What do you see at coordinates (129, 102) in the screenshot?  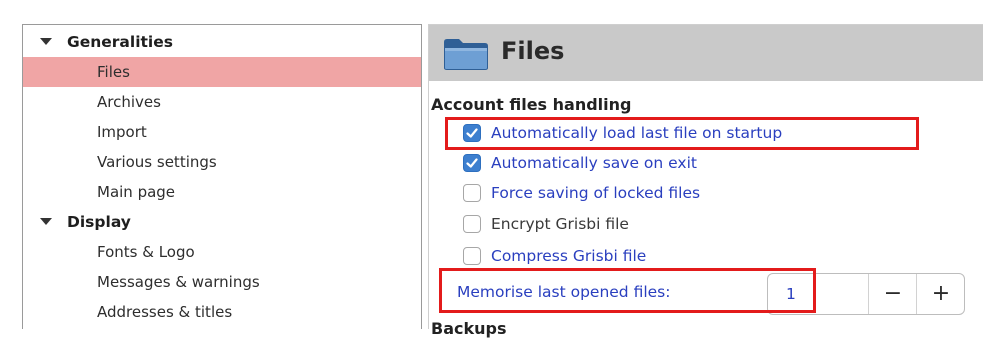 I see `tree-item-label: Archives` at bounding box center [129, 102].